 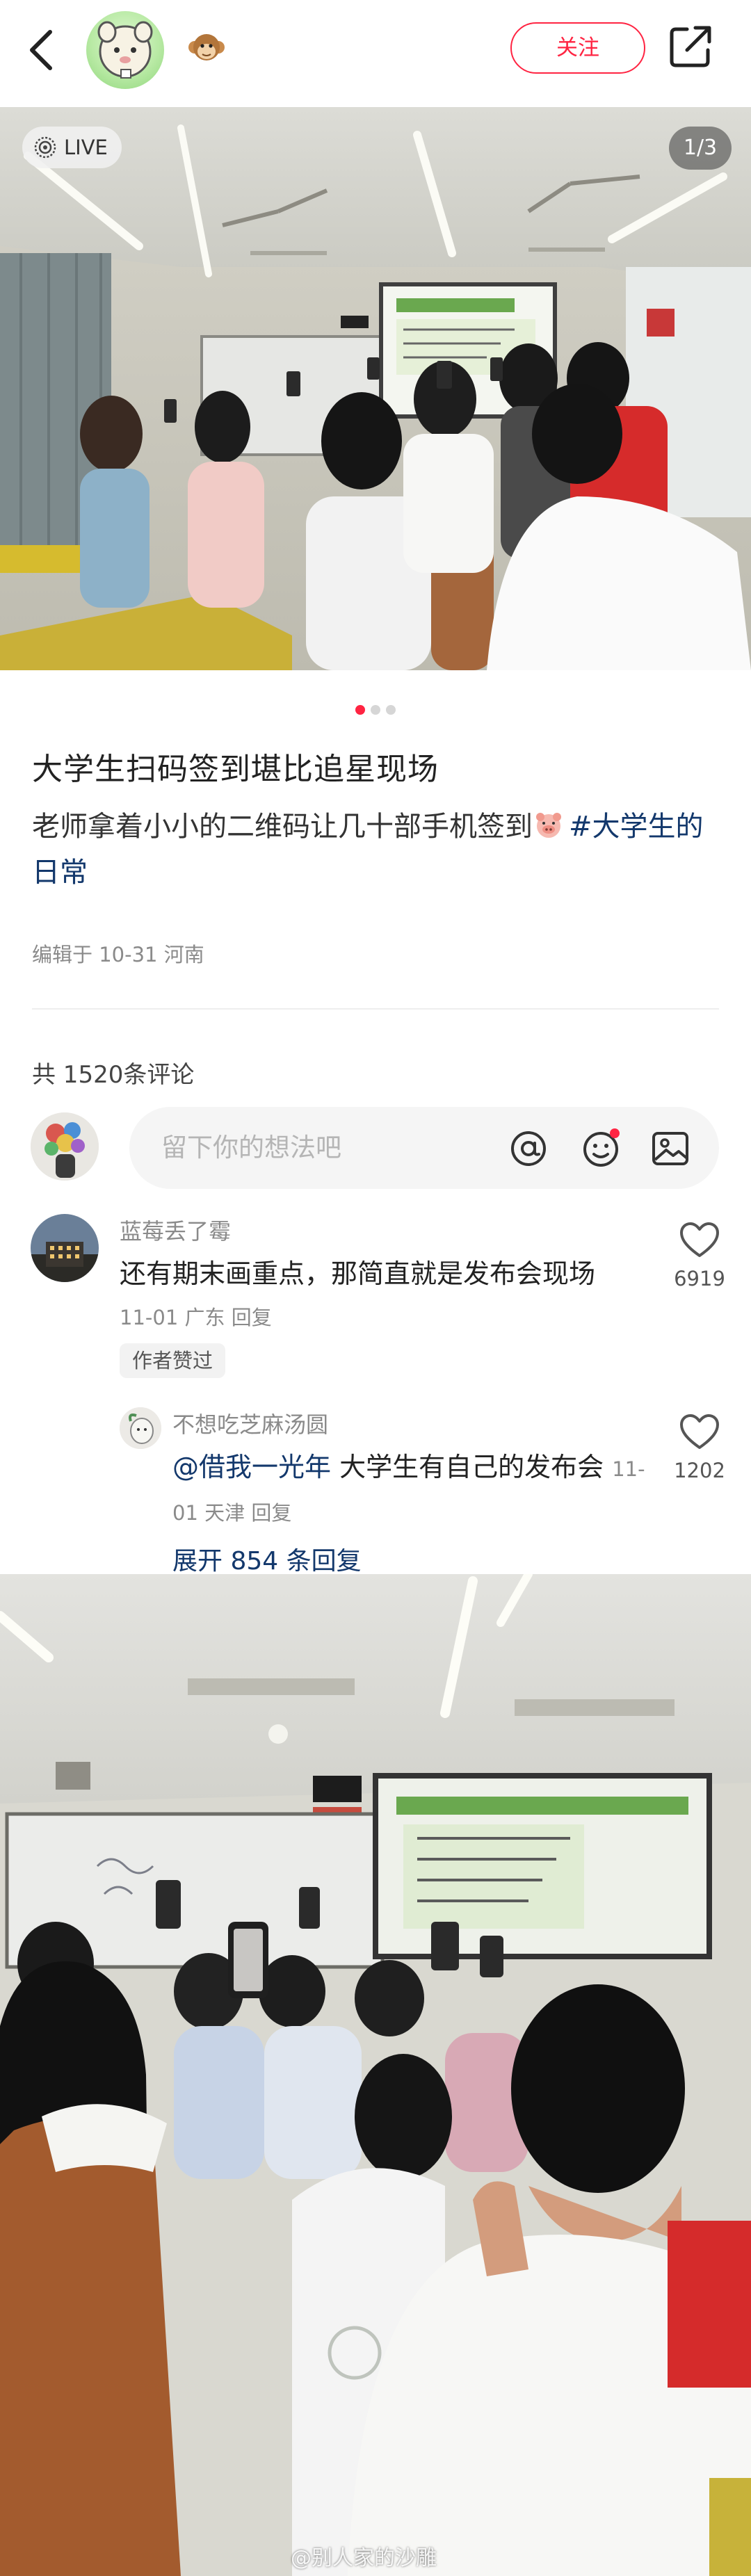 I want to click on author-liked-badge: 作者赞过, so click(x=173, y=1360).